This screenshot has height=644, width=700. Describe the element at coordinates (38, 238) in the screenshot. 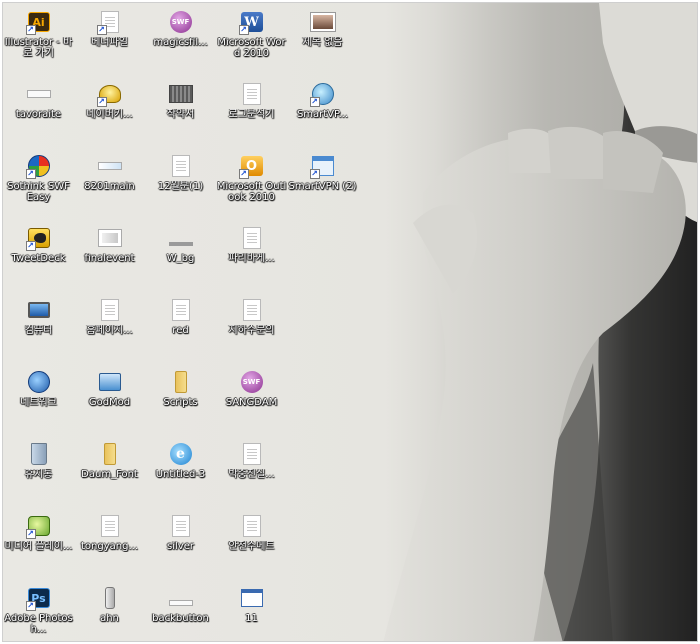

I see `tweetdeck-icon: ↗` at that location.